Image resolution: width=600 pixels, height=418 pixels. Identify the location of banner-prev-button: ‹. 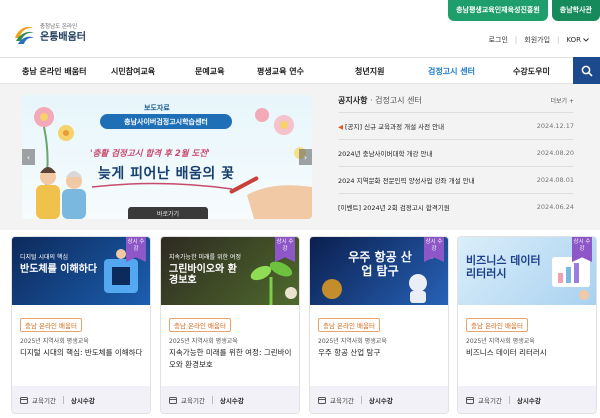
(28, 157).